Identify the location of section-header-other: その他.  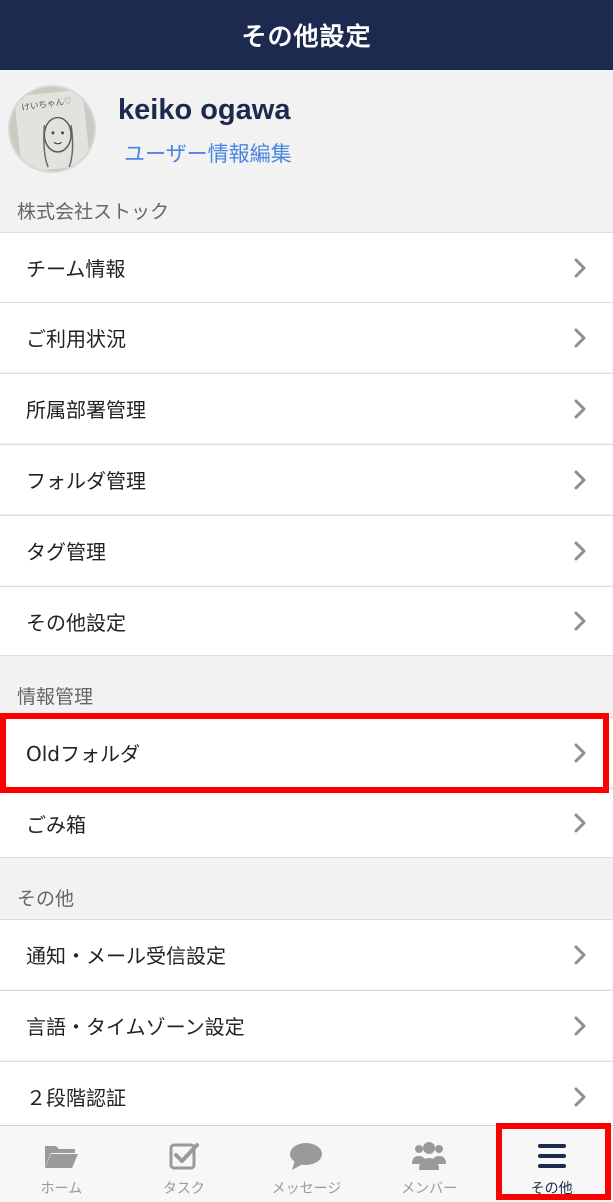
(306, 897).